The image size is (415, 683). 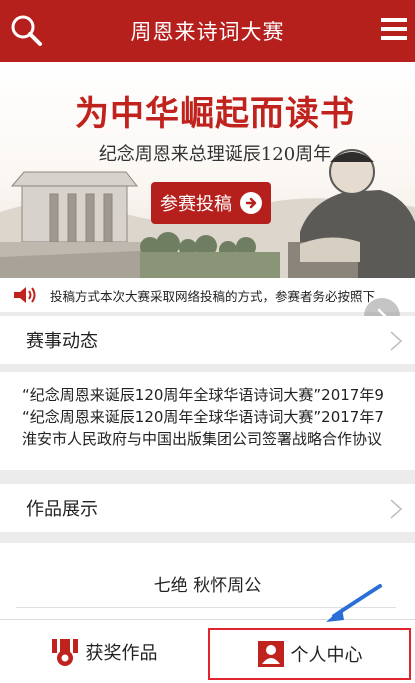 I want to click on bottom-nav: 获奖作品 个人中心, so click(x=207, y=651).